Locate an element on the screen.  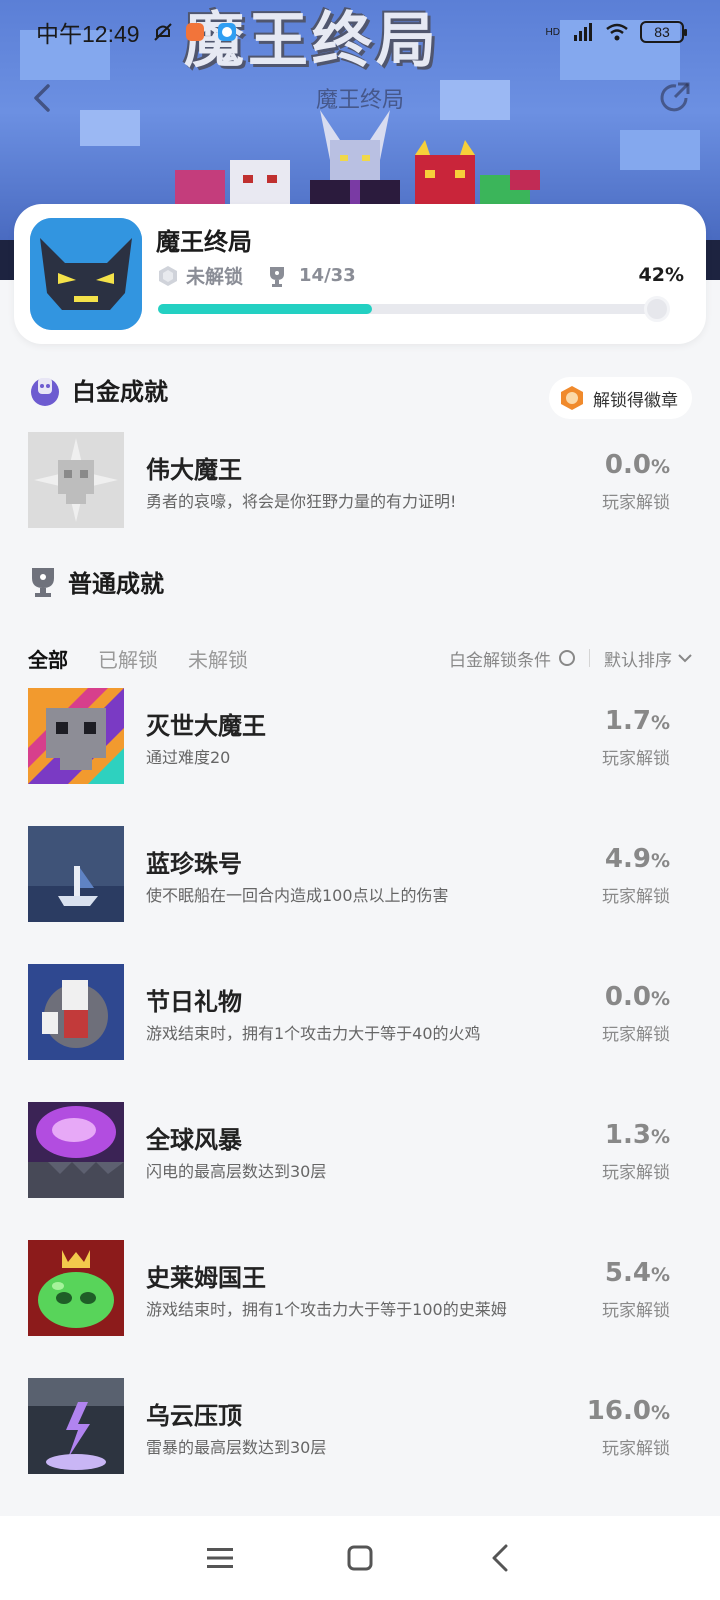
platinum-icon is located at coordinates (45, 391).